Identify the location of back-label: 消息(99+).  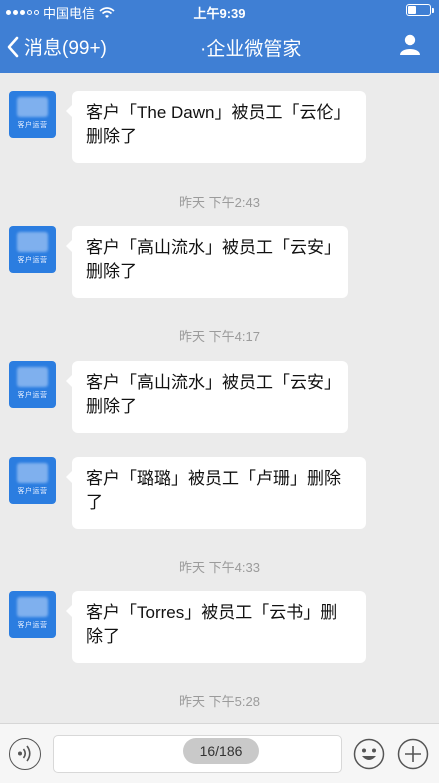
(65, 48).